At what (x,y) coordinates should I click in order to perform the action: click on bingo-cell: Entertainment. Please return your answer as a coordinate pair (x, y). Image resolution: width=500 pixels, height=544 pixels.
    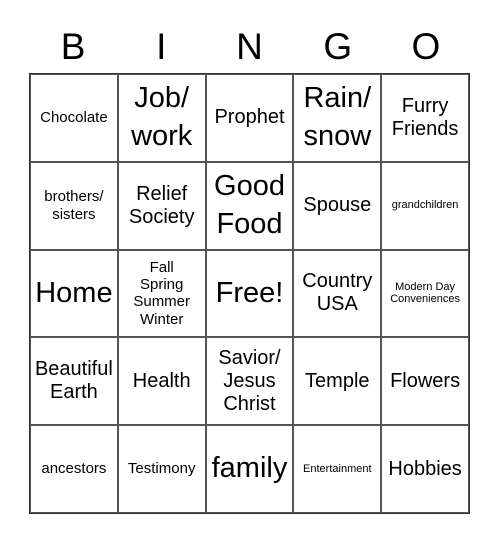
    Looking at the image, I should click on (337, 469).